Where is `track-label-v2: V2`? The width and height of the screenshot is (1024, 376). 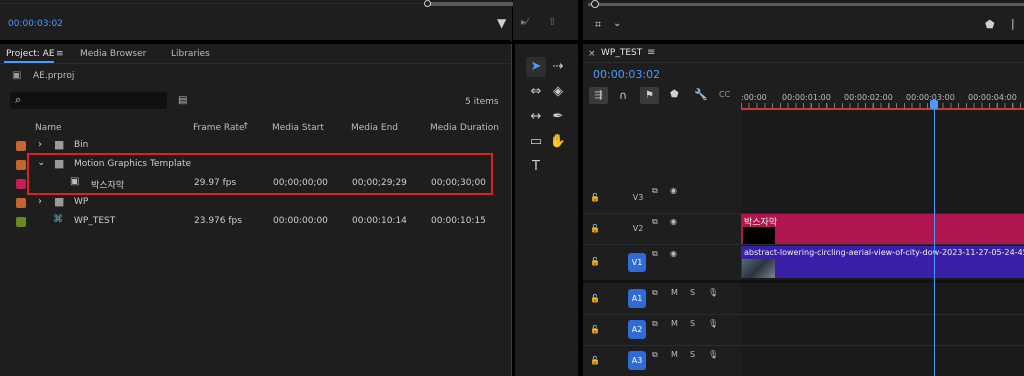 track-label-v2: V2 is located at coordinates (638, 228).